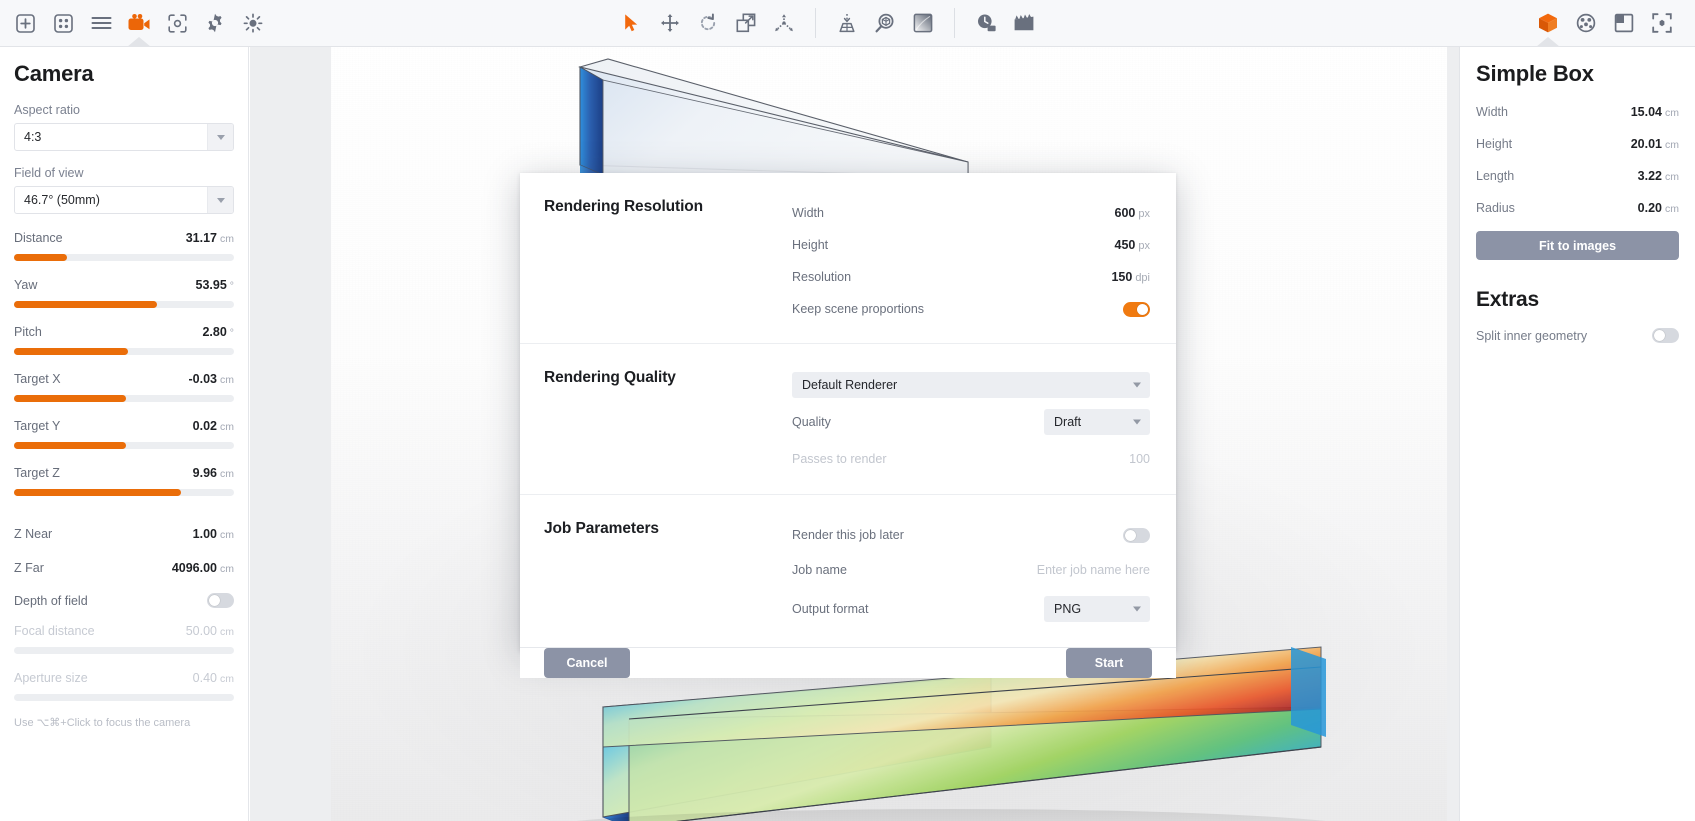  I want to click on layout-grid-icon, so click(63, 23).